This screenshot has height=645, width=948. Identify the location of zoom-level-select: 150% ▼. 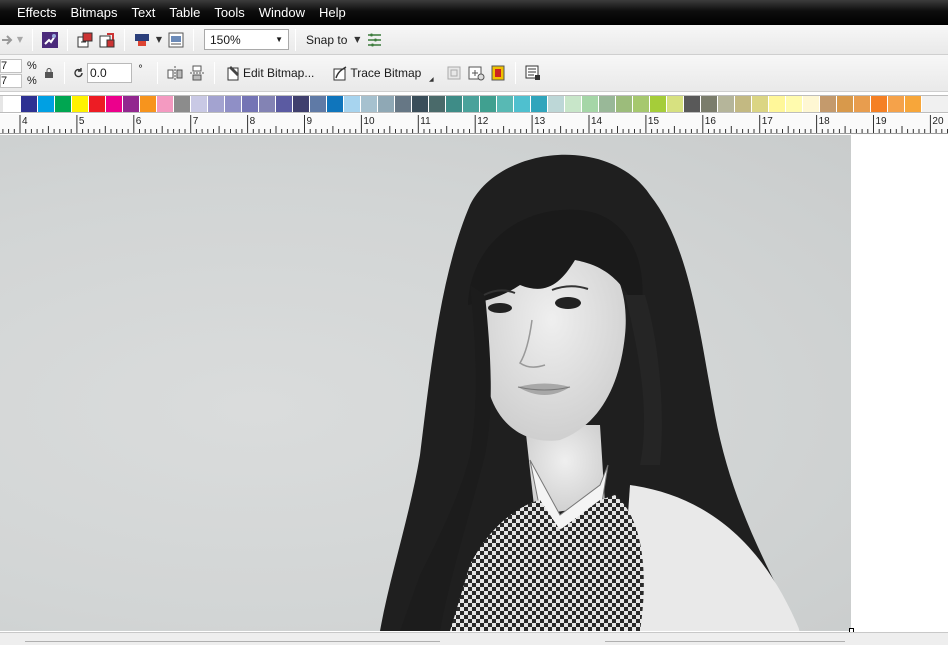
(246, 39).